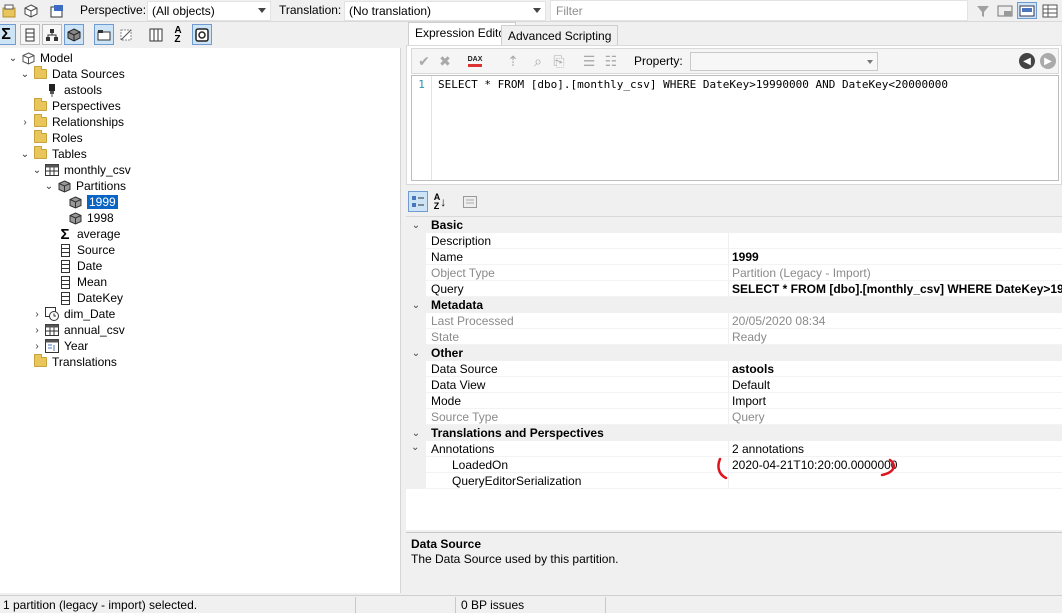 This screenshot has width=1062, height=613. Describe the element at coordinates (559, 61) in the screenshot. I see `replace-icon: ⎘` at that location.